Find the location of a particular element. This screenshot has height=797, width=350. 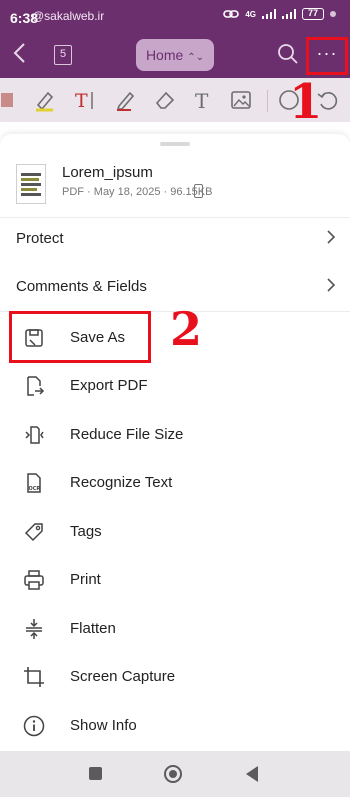

image-icon is located at coordinates (241, 100).